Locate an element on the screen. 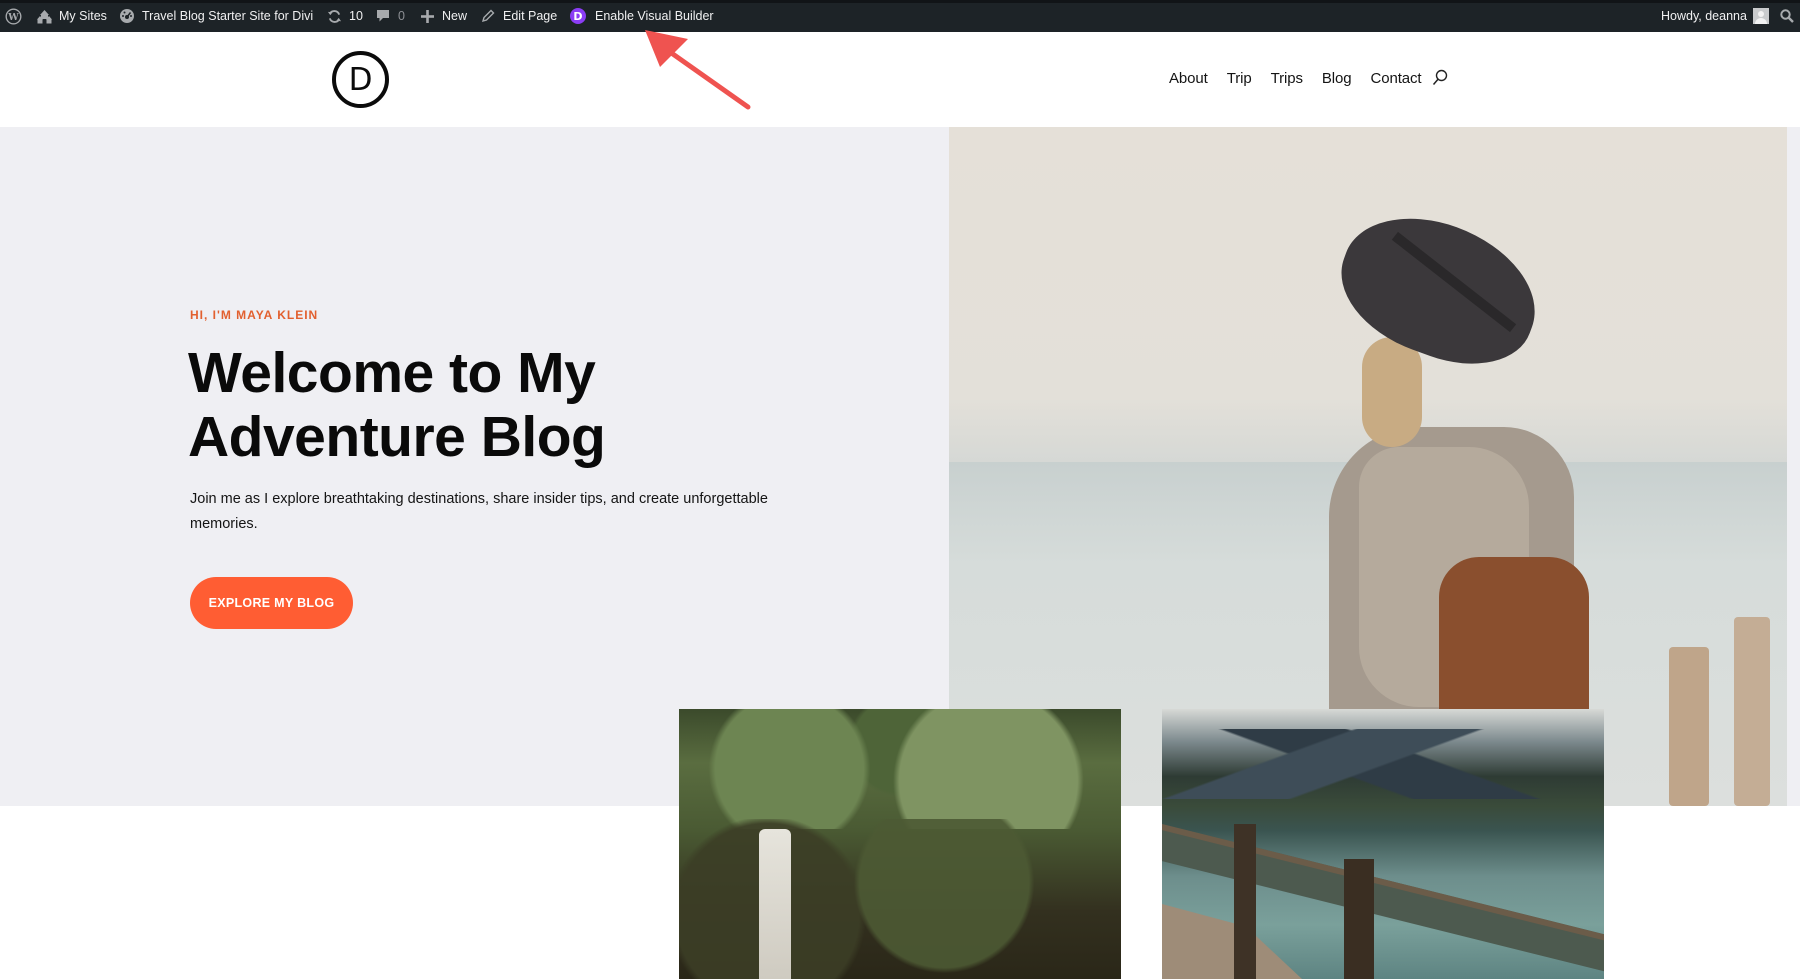 The image size is (1800, 979). admin-search-button is located at coordinates (1787, 16).